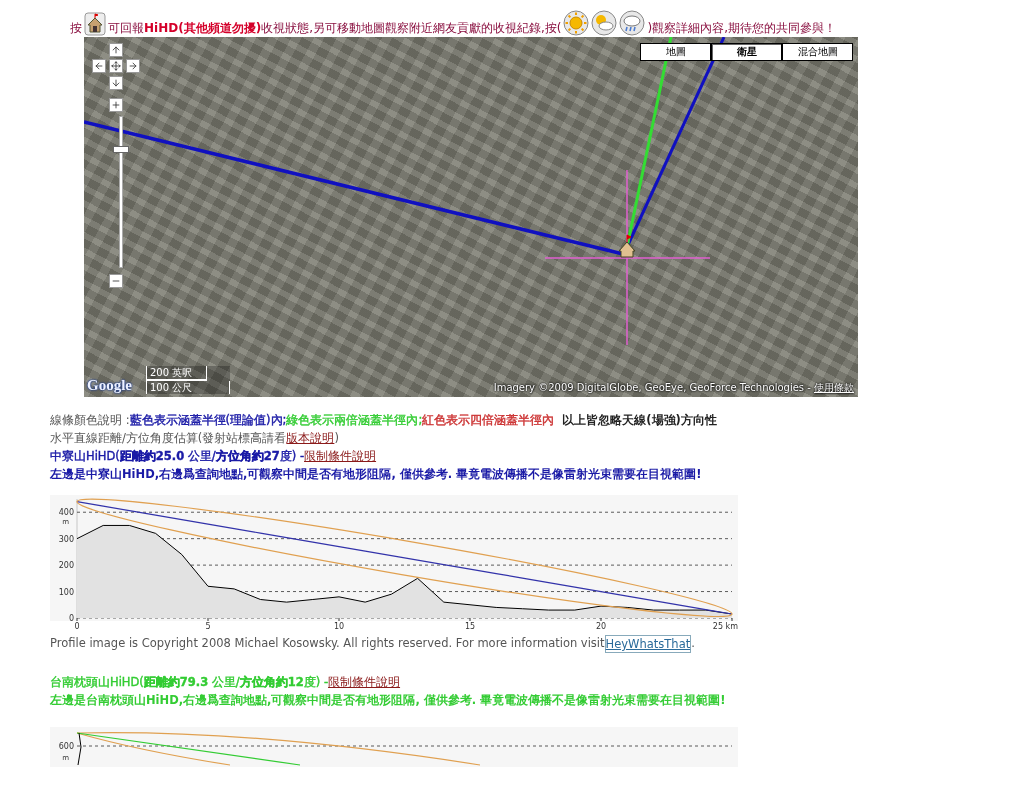  What do you see at coordinates (673, 388) in the screenshot?
I see `imagery-attribution: Imagery ©2009 DigitalGlobe, GeoEye, GeoForce Technologies - 使用條款` at bounding box center [673, 388].